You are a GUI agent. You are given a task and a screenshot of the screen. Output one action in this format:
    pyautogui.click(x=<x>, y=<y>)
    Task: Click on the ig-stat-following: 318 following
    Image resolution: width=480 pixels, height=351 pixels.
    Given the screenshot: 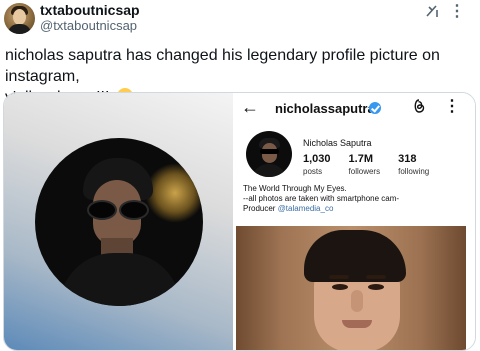 What is the action you would take?
    pyautogui.click(x=413, y=165)
    